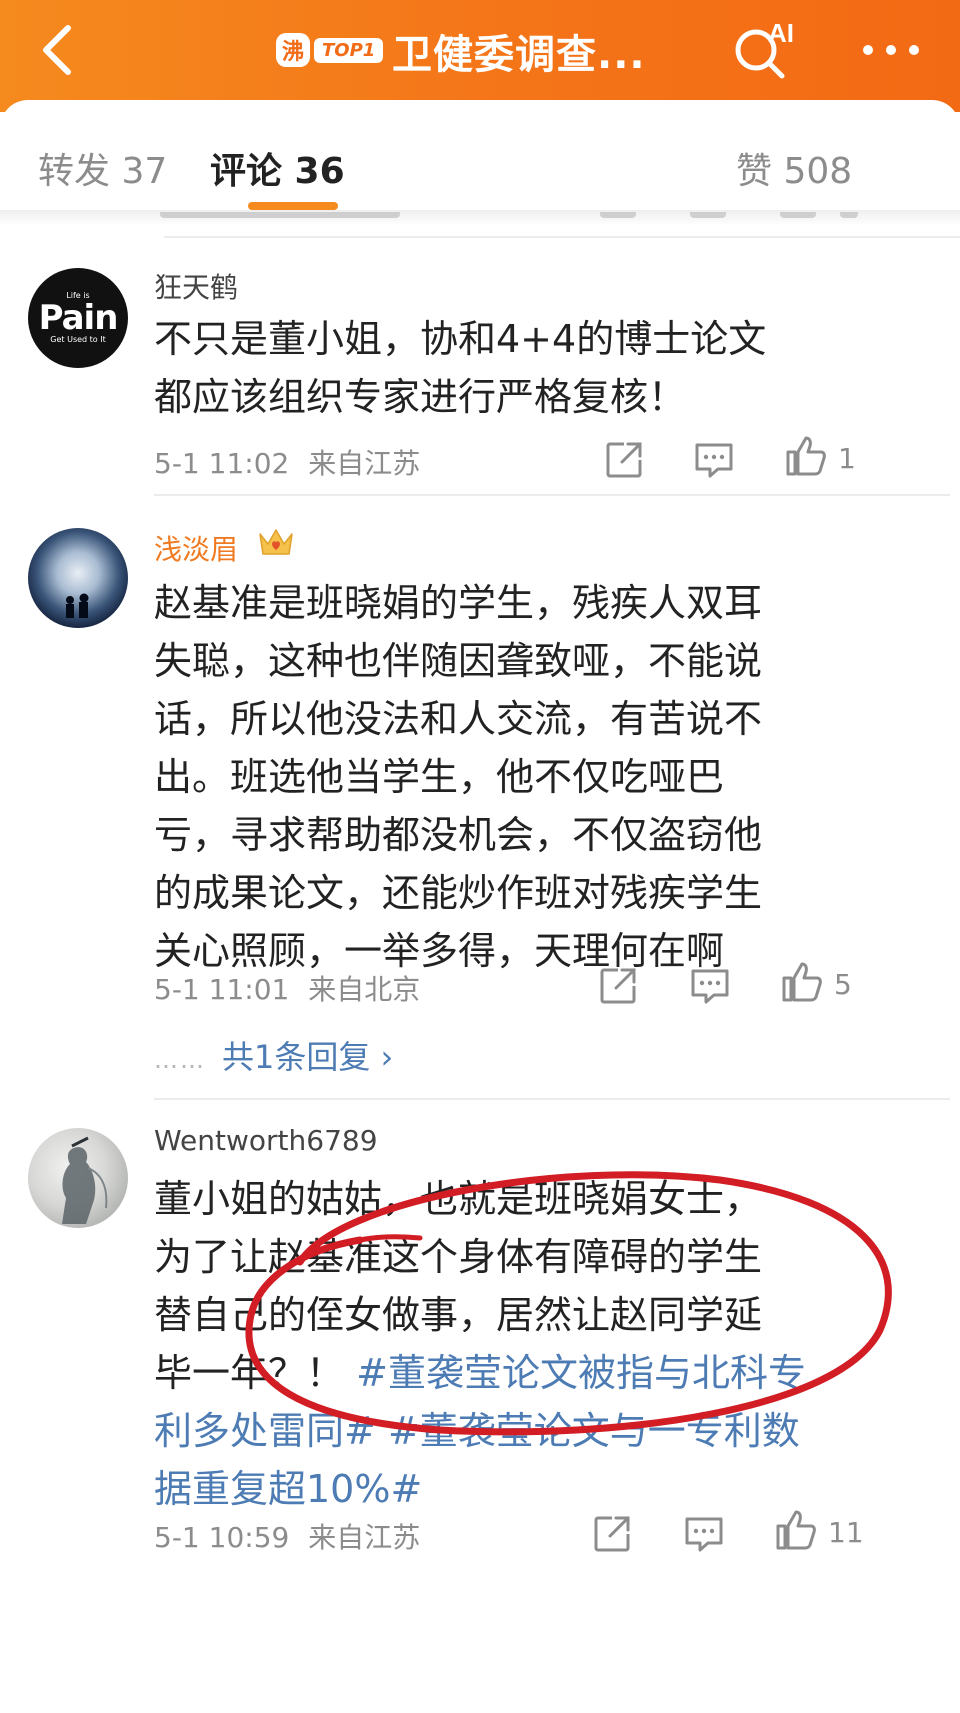 The width and height of the screenshot is (960, 1713). What do you see at coordinates (276, 542) in the screenshot?
I see `vip-crown-icon` at bounding box center [276, 542].